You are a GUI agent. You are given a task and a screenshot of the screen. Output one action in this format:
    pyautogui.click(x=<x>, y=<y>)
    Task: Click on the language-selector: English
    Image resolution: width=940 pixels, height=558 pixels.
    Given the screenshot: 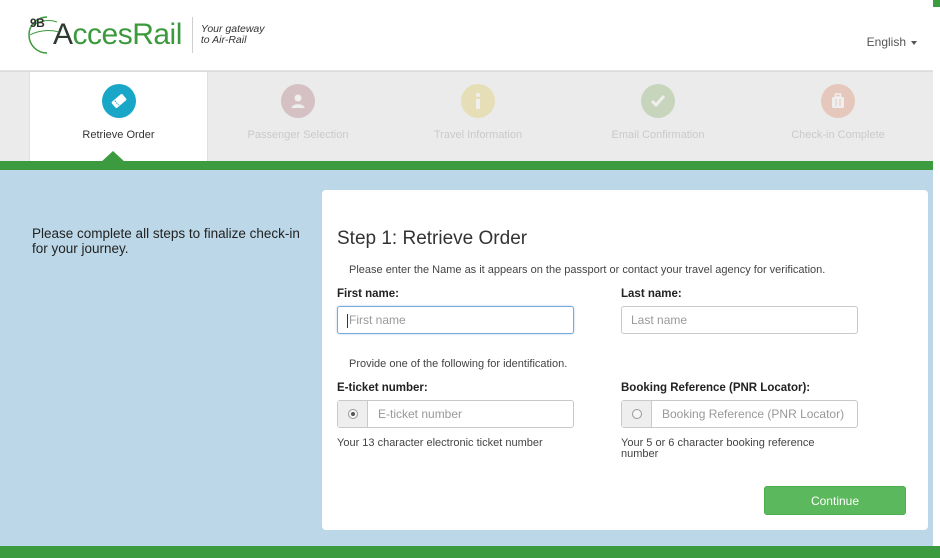 What is the action you would take?
    pyautogui.click(x=892, y=42)
    